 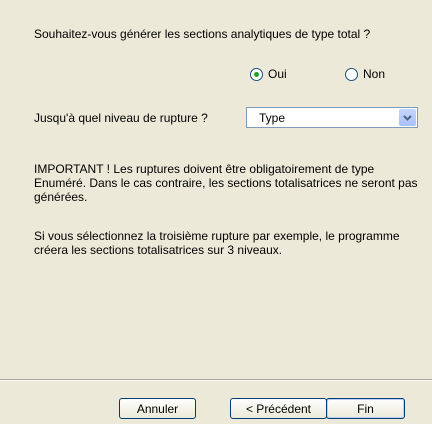 I want to click on radio-non-indicator, so click(x=351, y=74).